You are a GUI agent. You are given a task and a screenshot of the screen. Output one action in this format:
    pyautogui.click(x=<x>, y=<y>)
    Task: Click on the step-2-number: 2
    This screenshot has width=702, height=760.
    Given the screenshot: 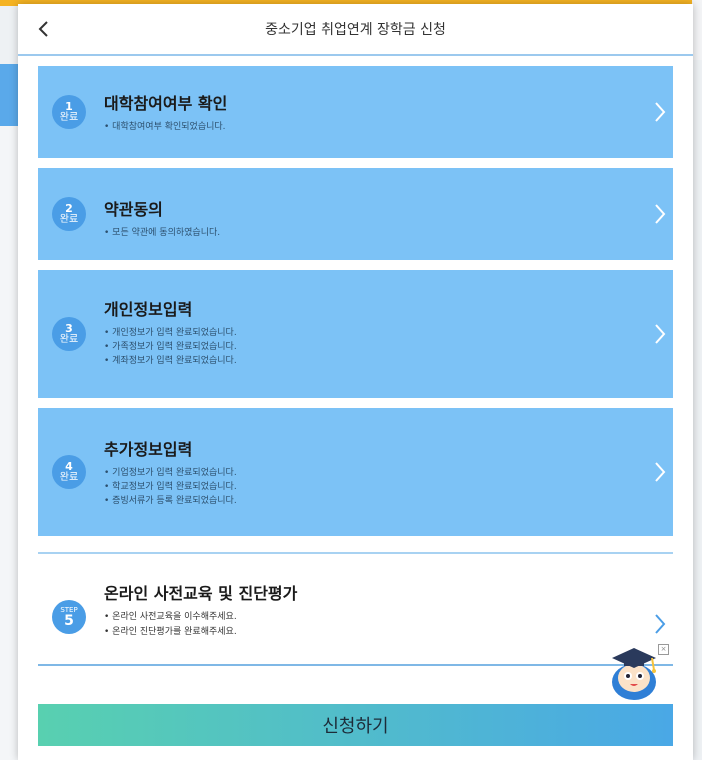 What is the action you would take?
    pyautogui.click(x=69, y=208)
    